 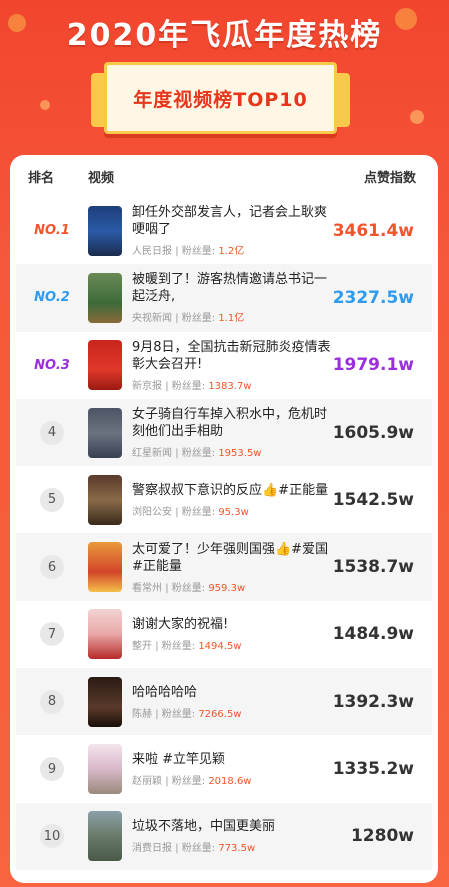 What do you see at coordinates (232, 500) in the screenshot?
I see `video-info: 警察叔叔下意识的反应👍#正能量 浏阳公安 | 粉丝量: 95.3w` at bounding box center [232, 500].